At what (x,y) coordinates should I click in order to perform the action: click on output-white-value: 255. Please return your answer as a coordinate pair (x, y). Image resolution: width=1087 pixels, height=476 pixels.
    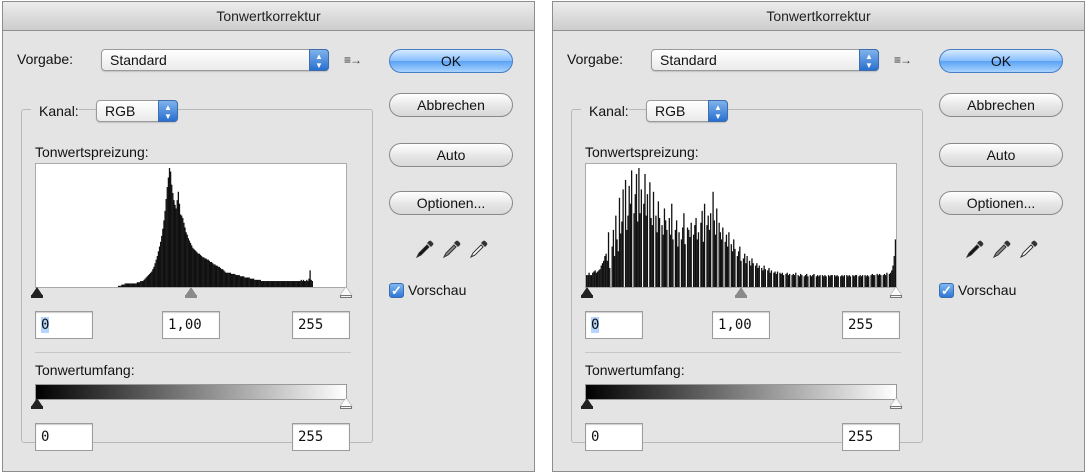
    Looking at the image, I should click on (311, 437).